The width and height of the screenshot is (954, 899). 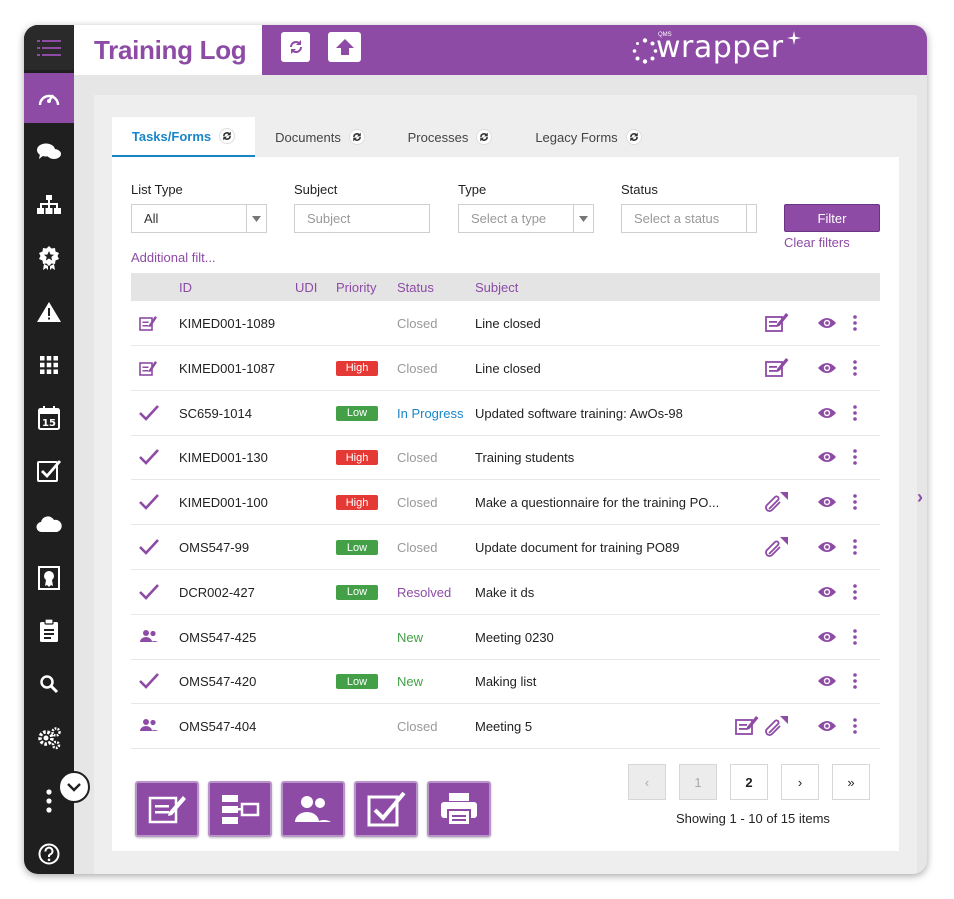 I want to click on table-row: KIMED001-130 High Closed Training students, so click(x=505, y=458).